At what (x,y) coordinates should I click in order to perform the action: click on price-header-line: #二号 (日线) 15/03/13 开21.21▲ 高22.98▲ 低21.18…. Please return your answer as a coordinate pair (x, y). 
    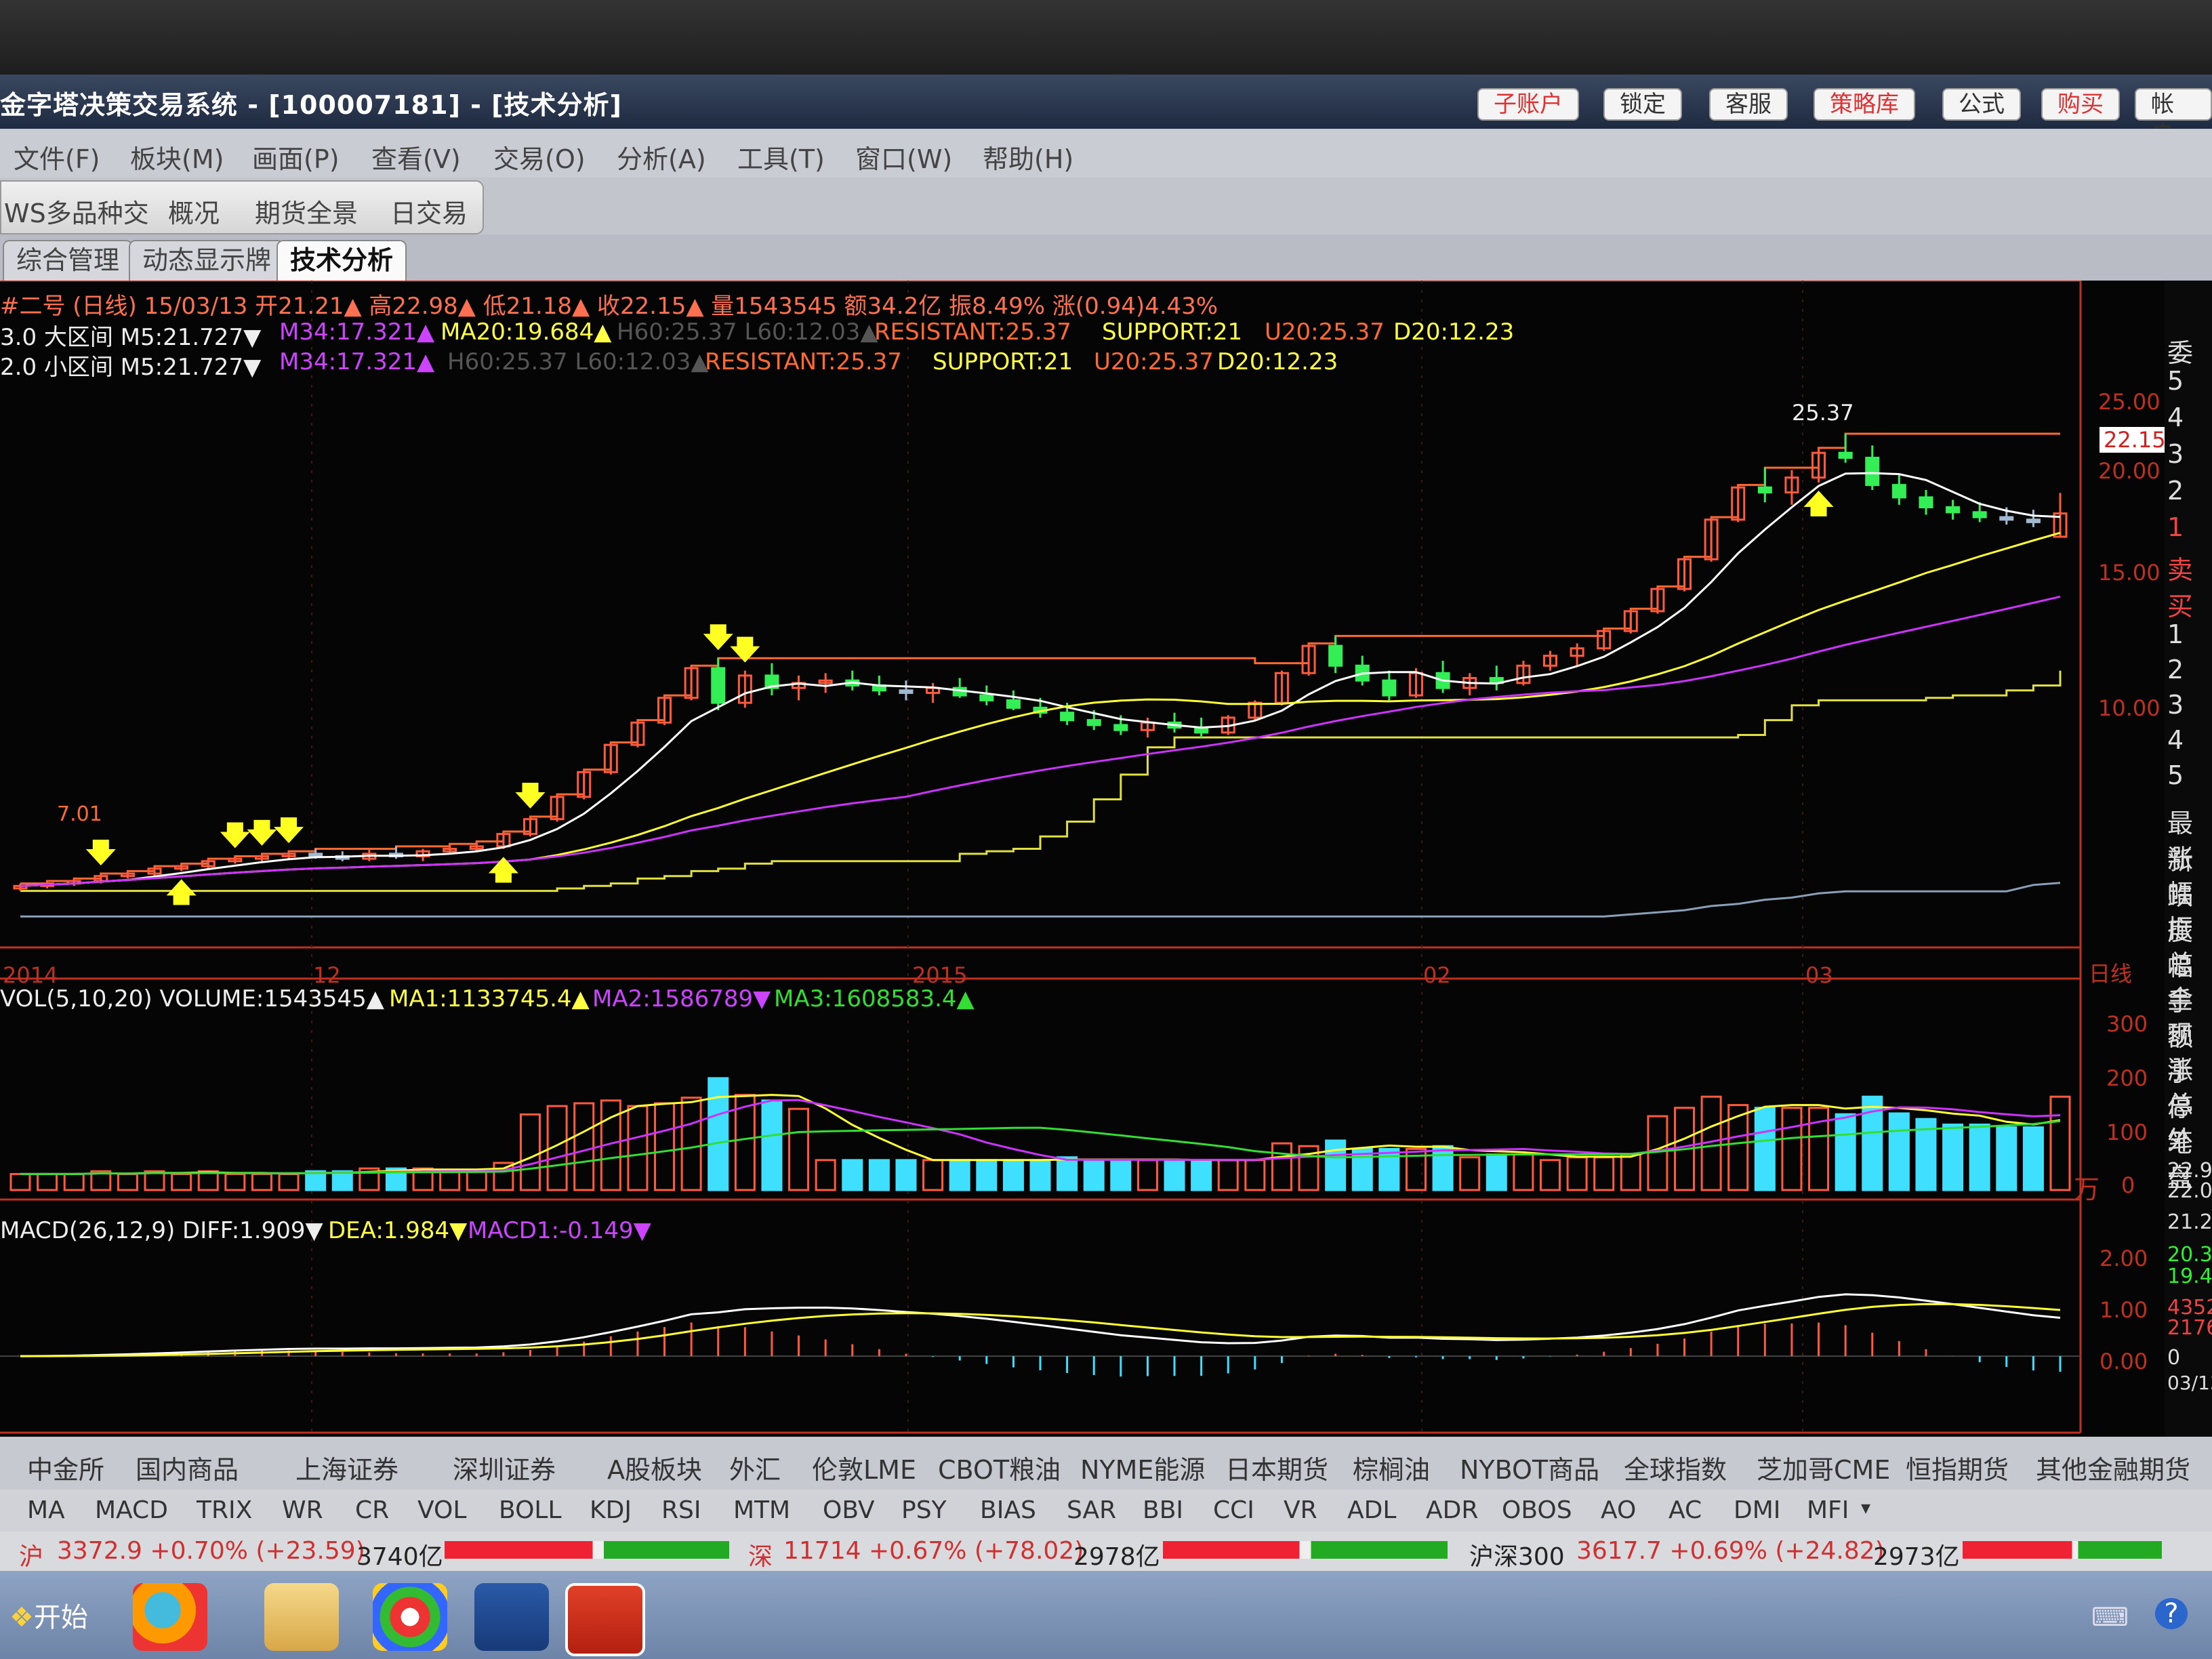
    Looking at the image, I should click on (609, 307).